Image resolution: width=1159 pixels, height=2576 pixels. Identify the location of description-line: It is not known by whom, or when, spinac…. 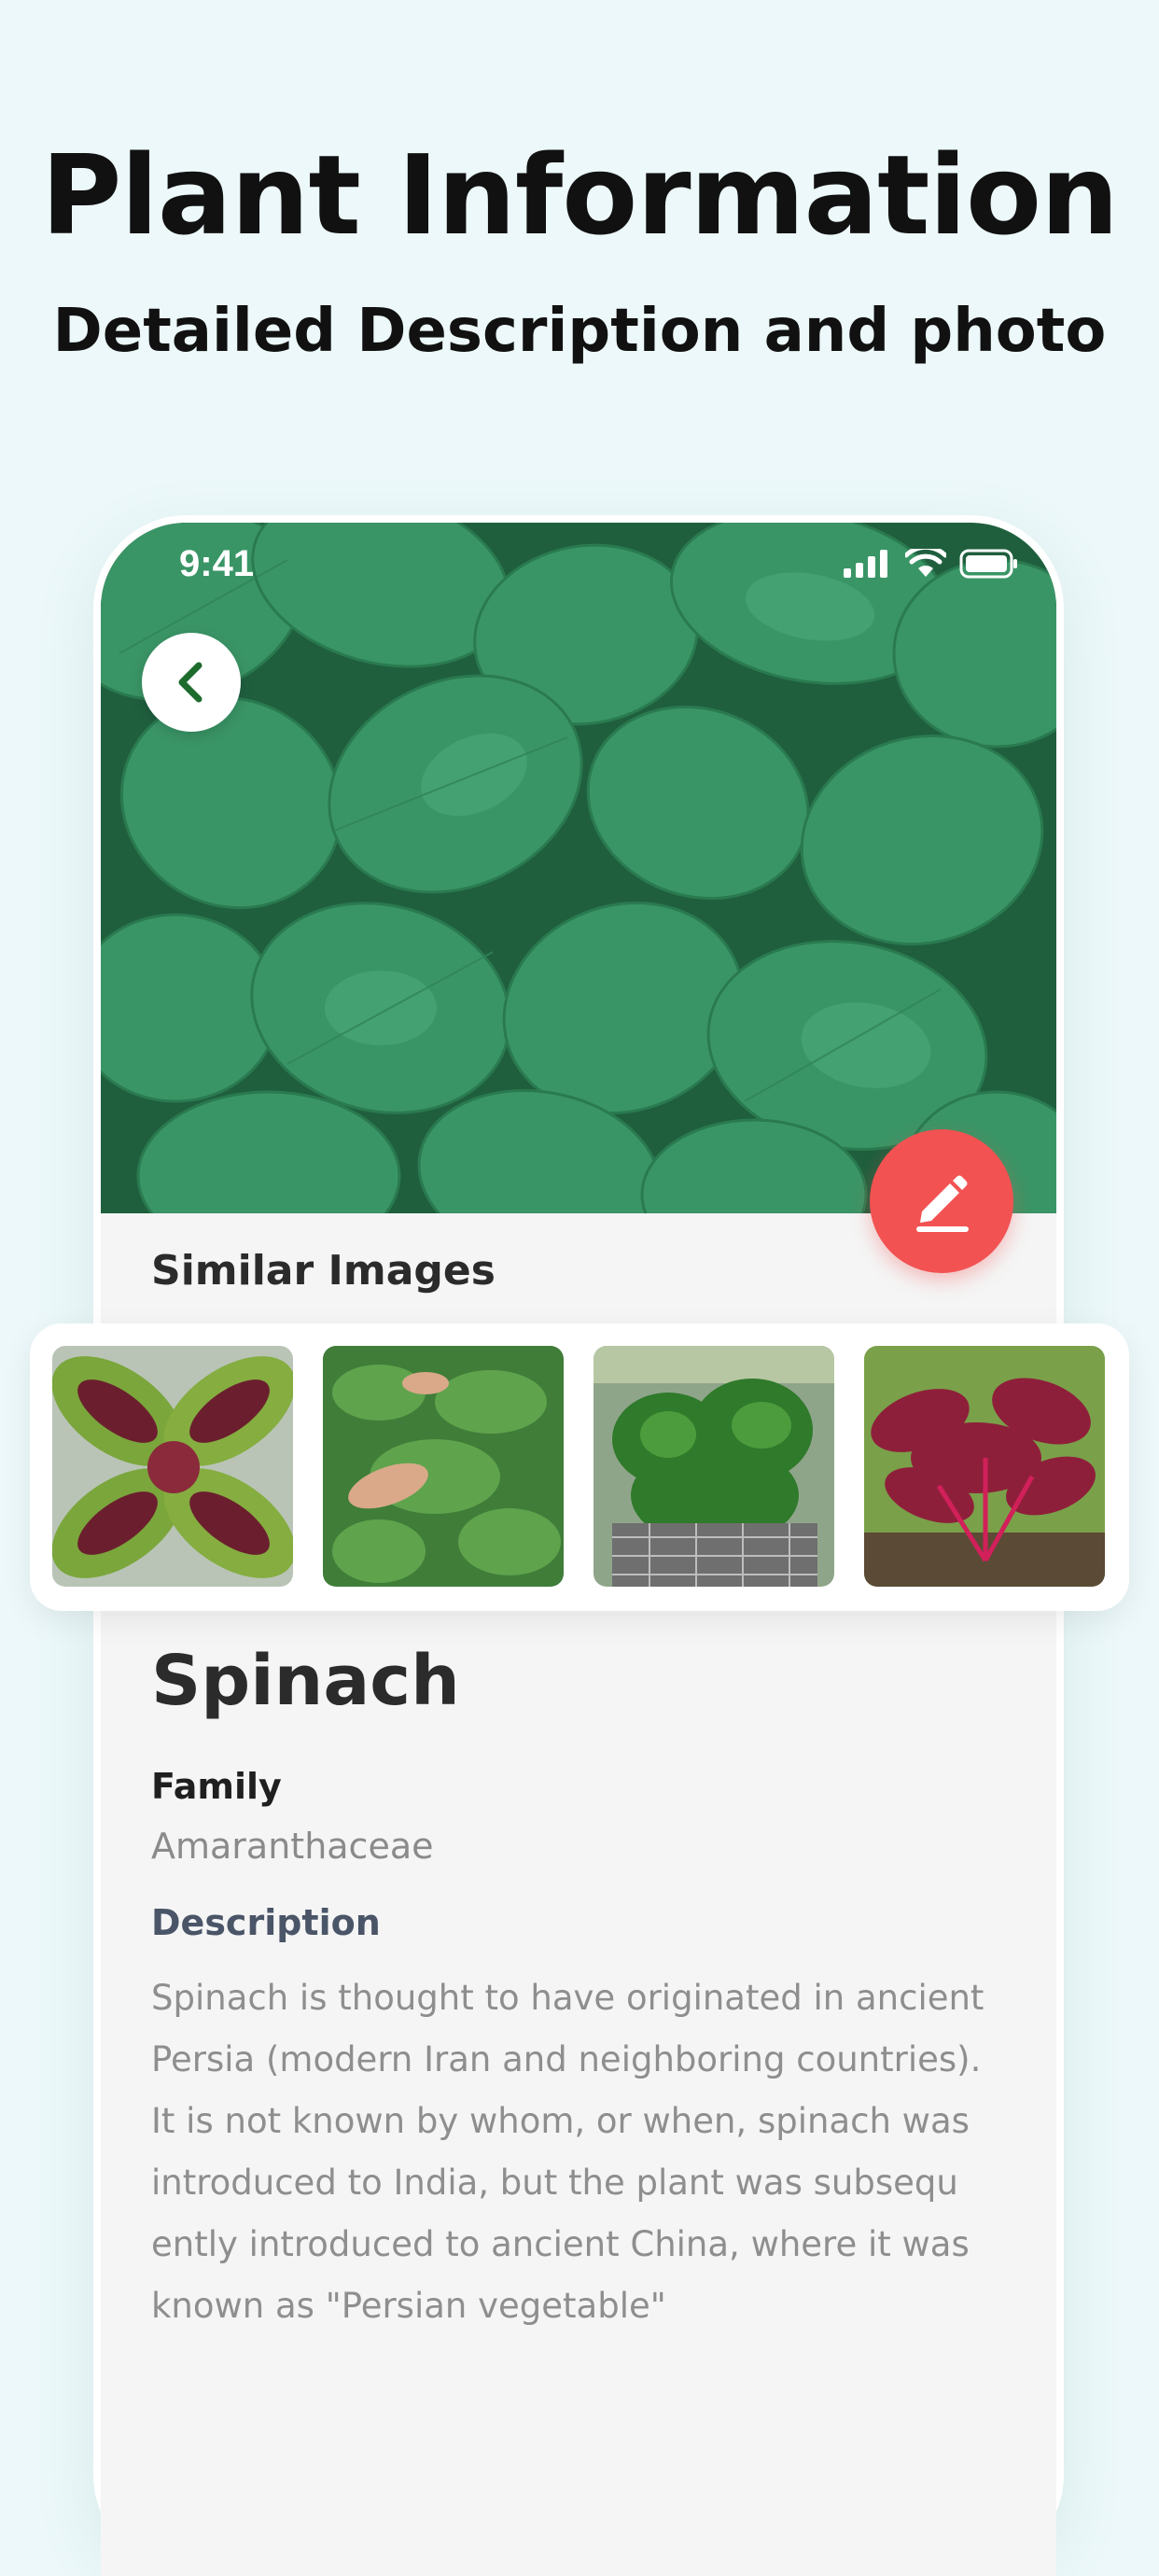
(560, 2121).